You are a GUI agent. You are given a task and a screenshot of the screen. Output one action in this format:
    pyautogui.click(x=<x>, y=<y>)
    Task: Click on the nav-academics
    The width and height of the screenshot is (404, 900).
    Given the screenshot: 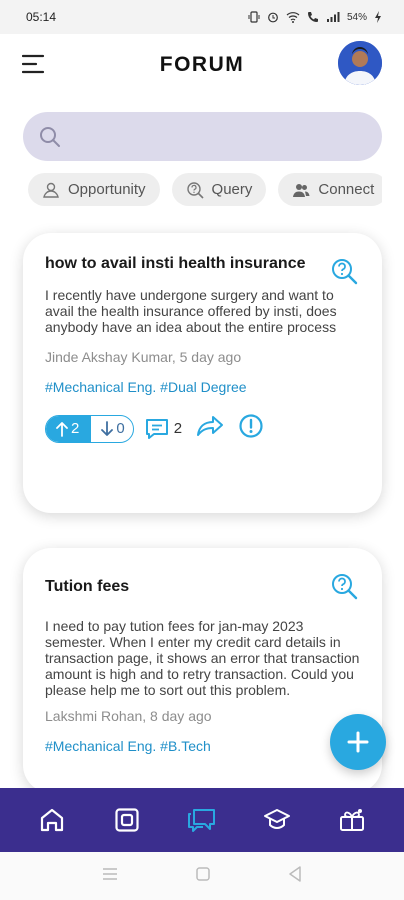 What is the action you would take?
    pyautogui.click(x=277, y=820)
    